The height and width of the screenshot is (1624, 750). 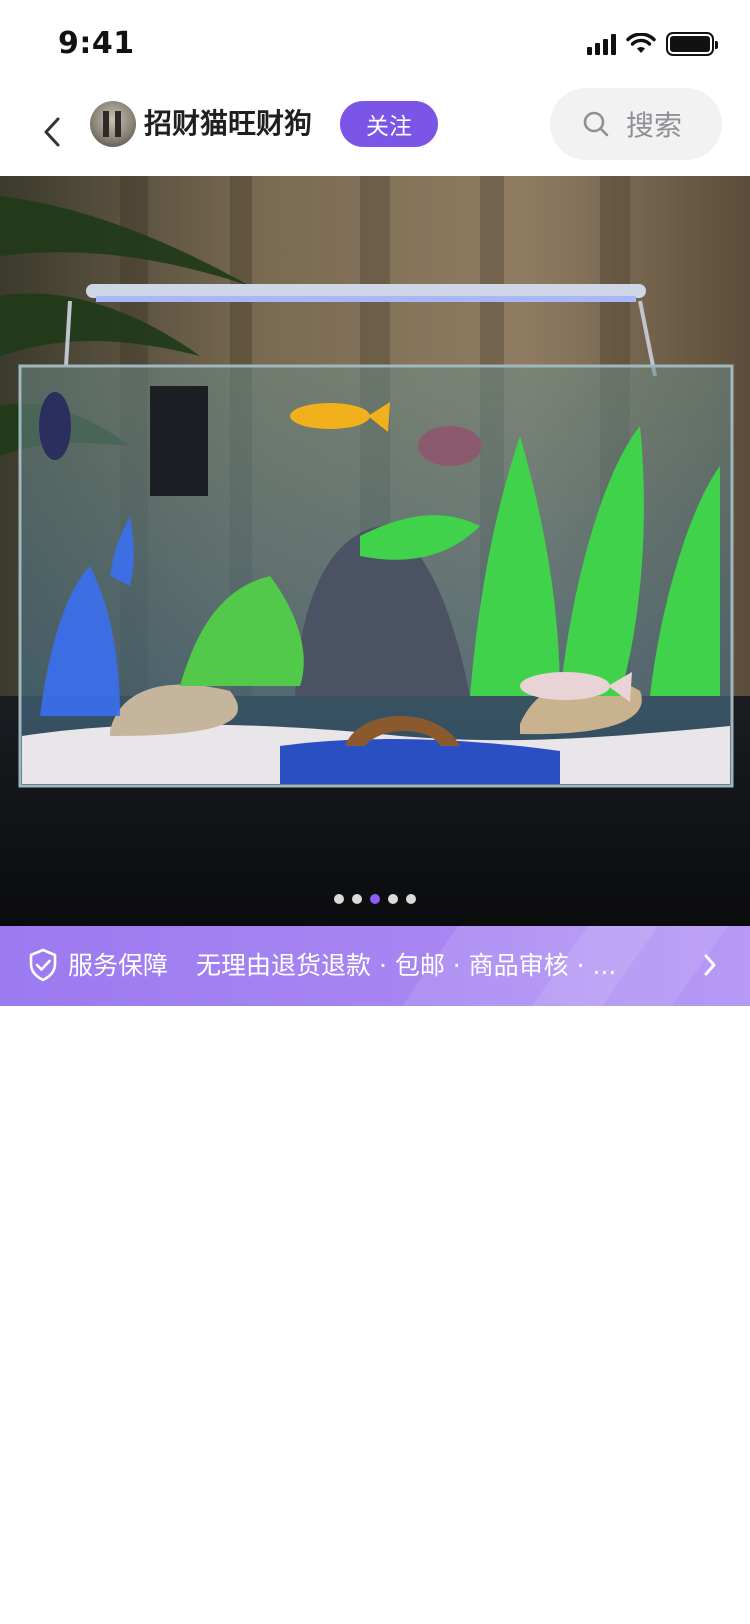 What do you see at coordinates (389, 124) in the screenshot?
I see `follow-button: 关注` at bounding box center [389, 124].